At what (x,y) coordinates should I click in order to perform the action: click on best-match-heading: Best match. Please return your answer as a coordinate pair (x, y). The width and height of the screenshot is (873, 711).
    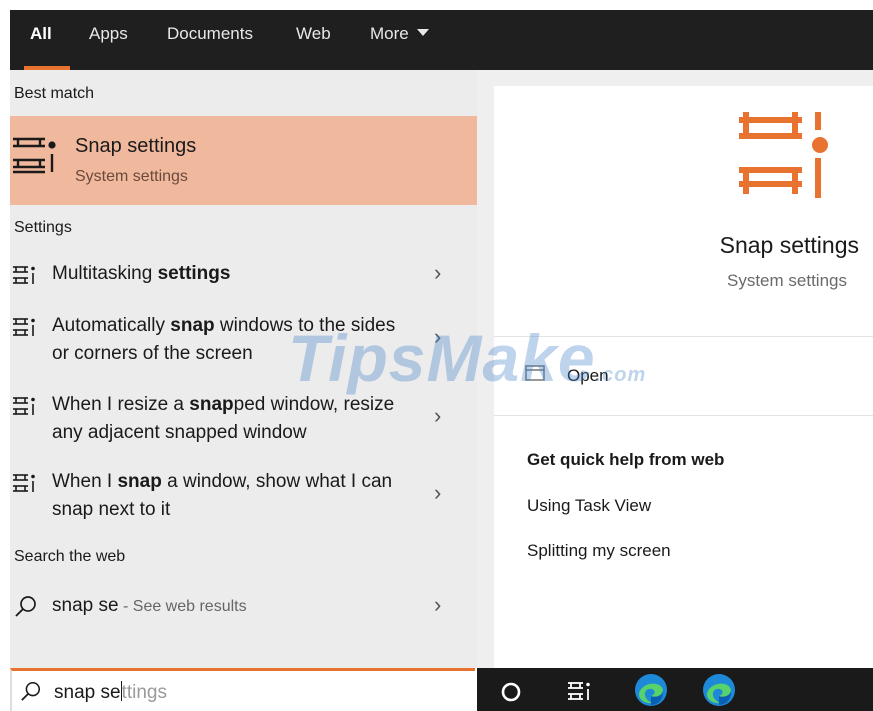
    Looking at the image, I should click on (54, 93).